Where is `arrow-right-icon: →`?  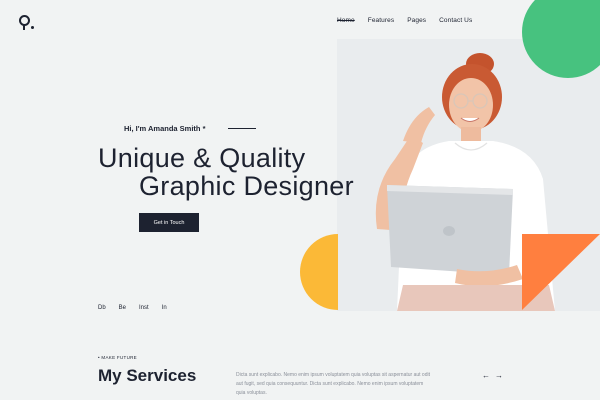
arrow-right-icon: → is located at coordinates (499, 375).